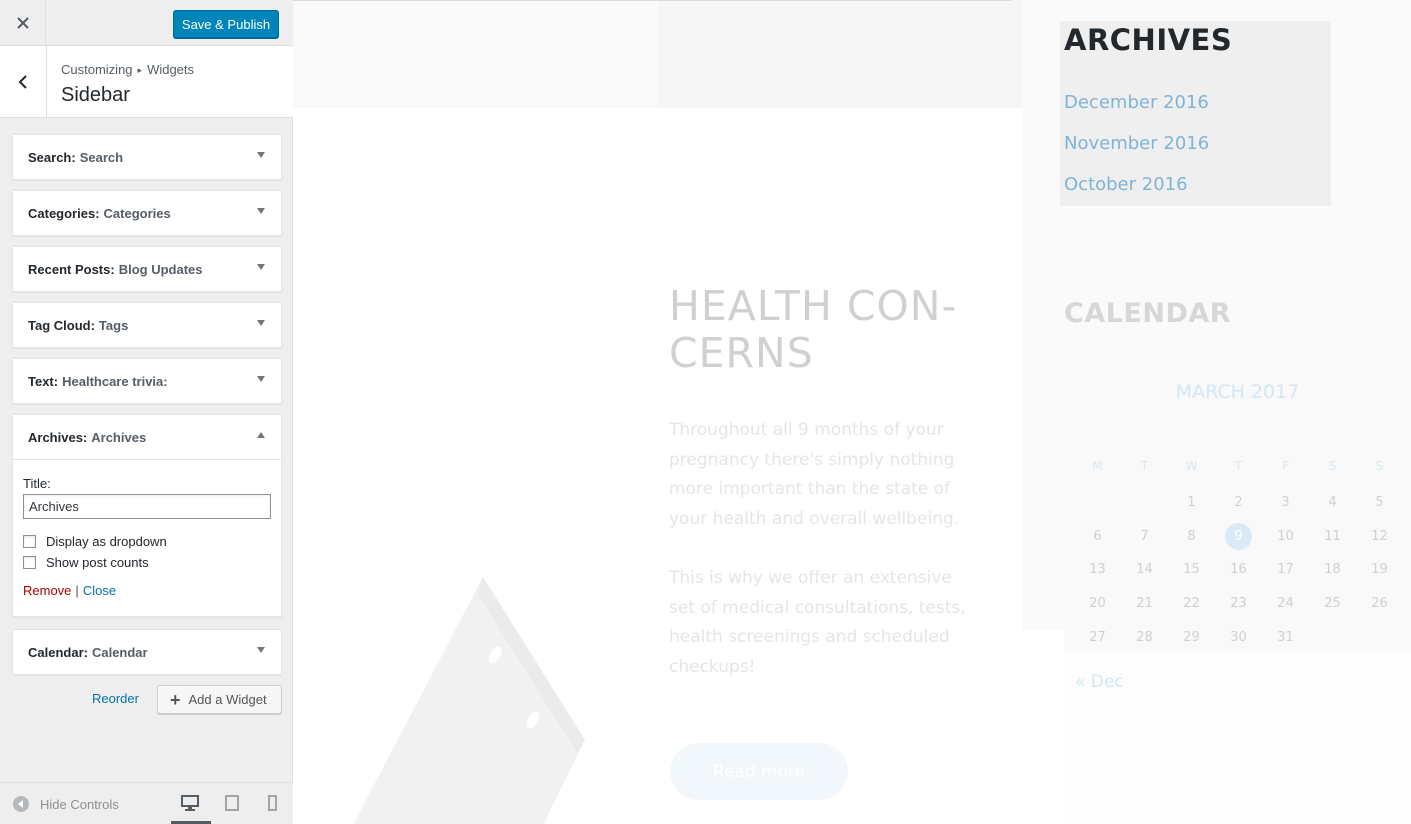 This screenshot has width=1411, height=824. I want to click on hide-controls-label: Hide Controls, so click(79, 804).